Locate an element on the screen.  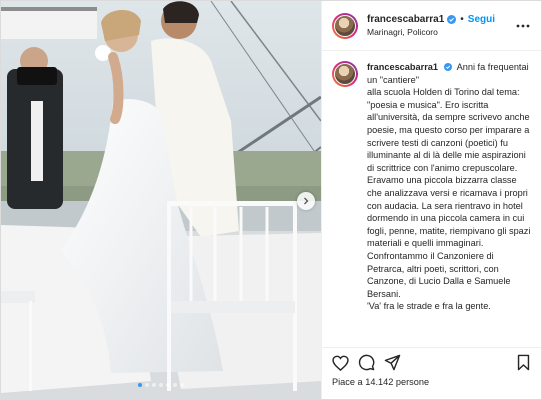
caption-avatar is located at coordinates (345, 74).